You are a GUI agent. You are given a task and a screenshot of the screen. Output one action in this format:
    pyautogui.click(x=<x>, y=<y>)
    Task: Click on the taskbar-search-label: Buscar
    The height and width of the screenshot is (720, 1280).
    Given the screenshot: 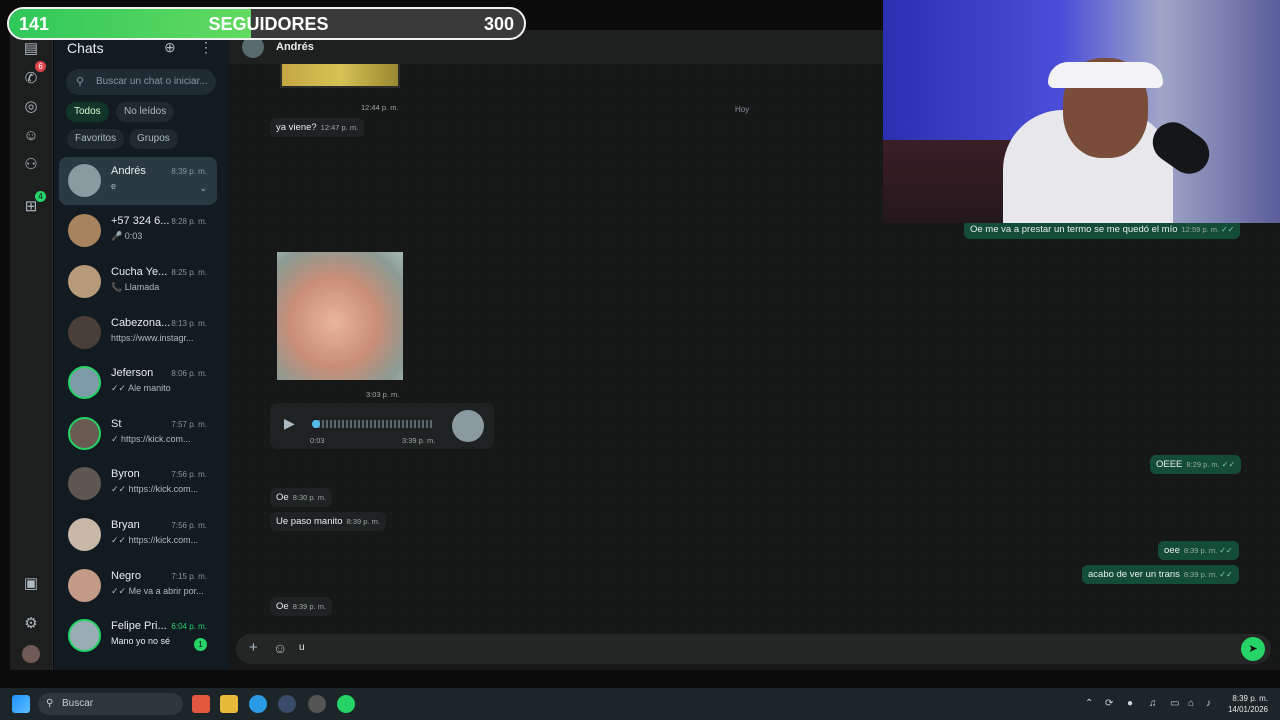 What is the action you would take?
    pyautogui.click(x=78, y=703)
    